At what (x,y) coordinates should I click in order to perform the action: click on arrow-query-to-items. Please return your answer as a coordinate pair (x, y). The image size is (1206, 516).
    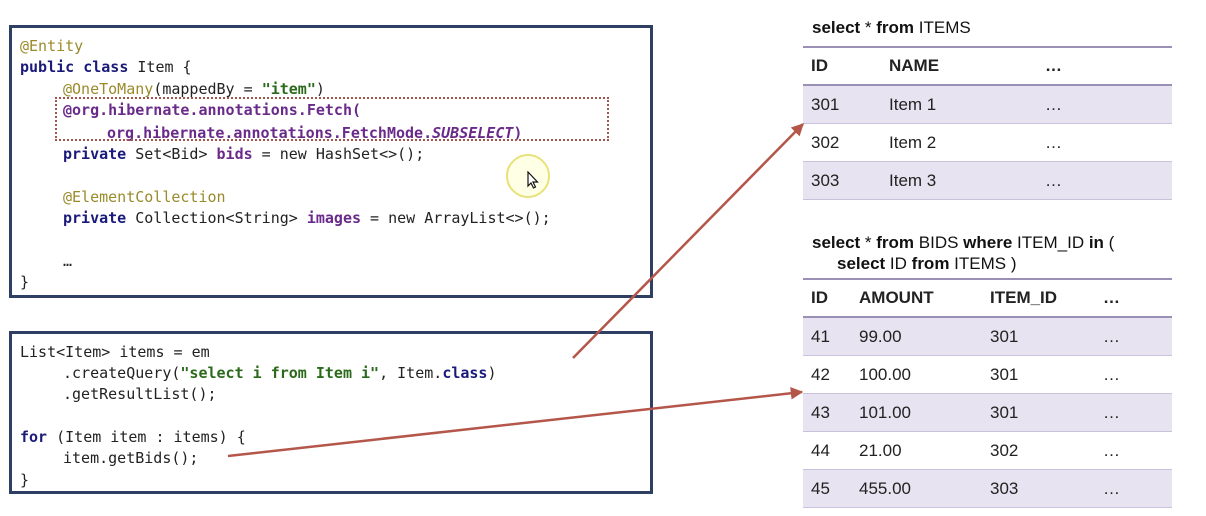
    Looking at the image, I should click on (688, 241).